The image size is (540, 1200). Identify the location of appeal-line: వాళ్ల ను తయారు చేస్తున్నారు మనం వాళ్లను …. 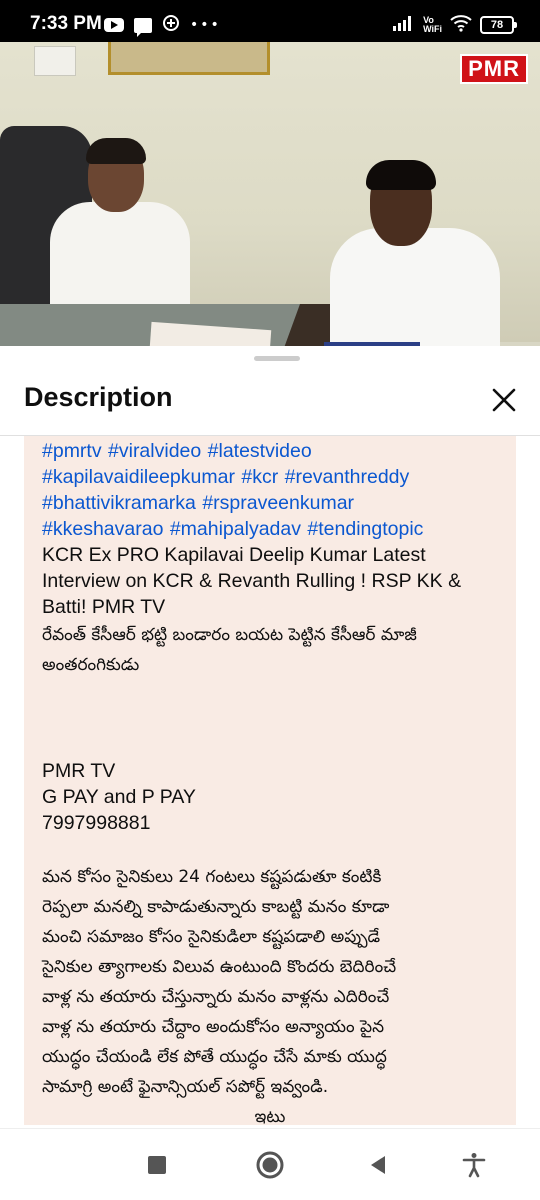
(216, 997).